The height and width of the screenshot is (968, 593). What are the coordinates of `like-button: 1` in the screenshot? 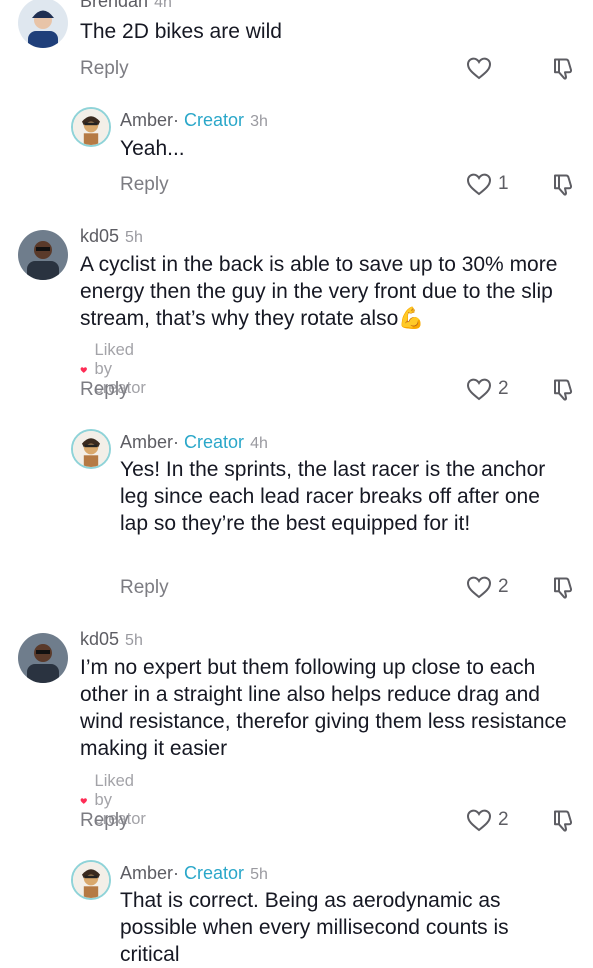 It's located at (487, 184).